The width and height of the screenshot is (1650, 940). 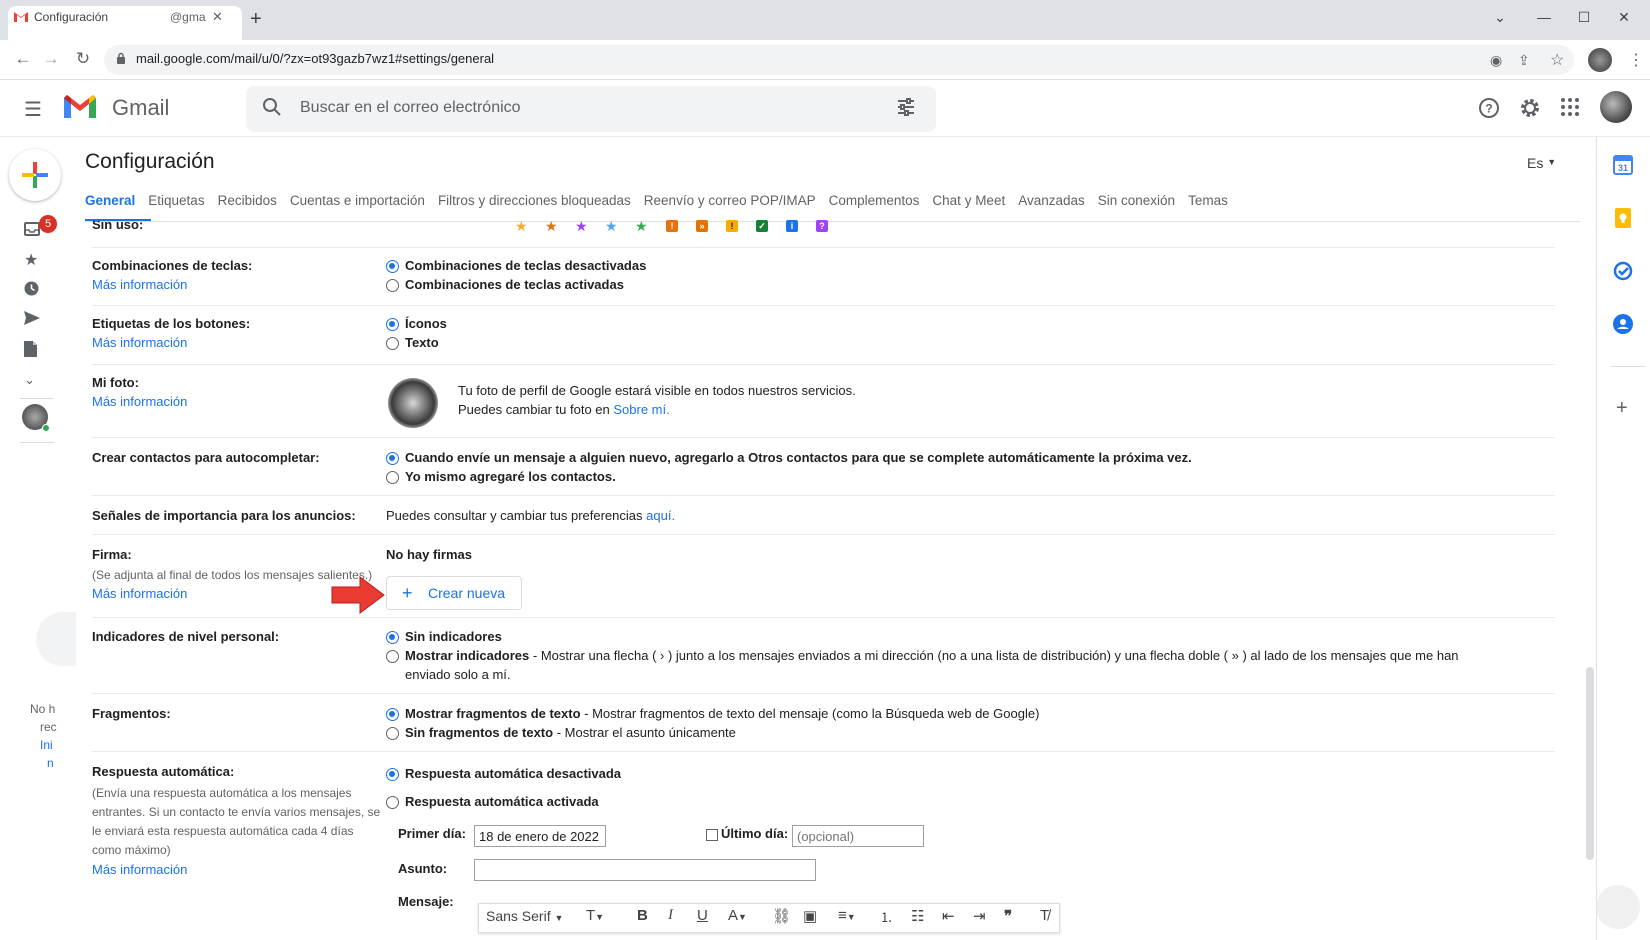 What do you see at coordinates (140, 108) in the screenshot?
I see `gmail-wordmark: Gmail` at bounding box center [140, 108].